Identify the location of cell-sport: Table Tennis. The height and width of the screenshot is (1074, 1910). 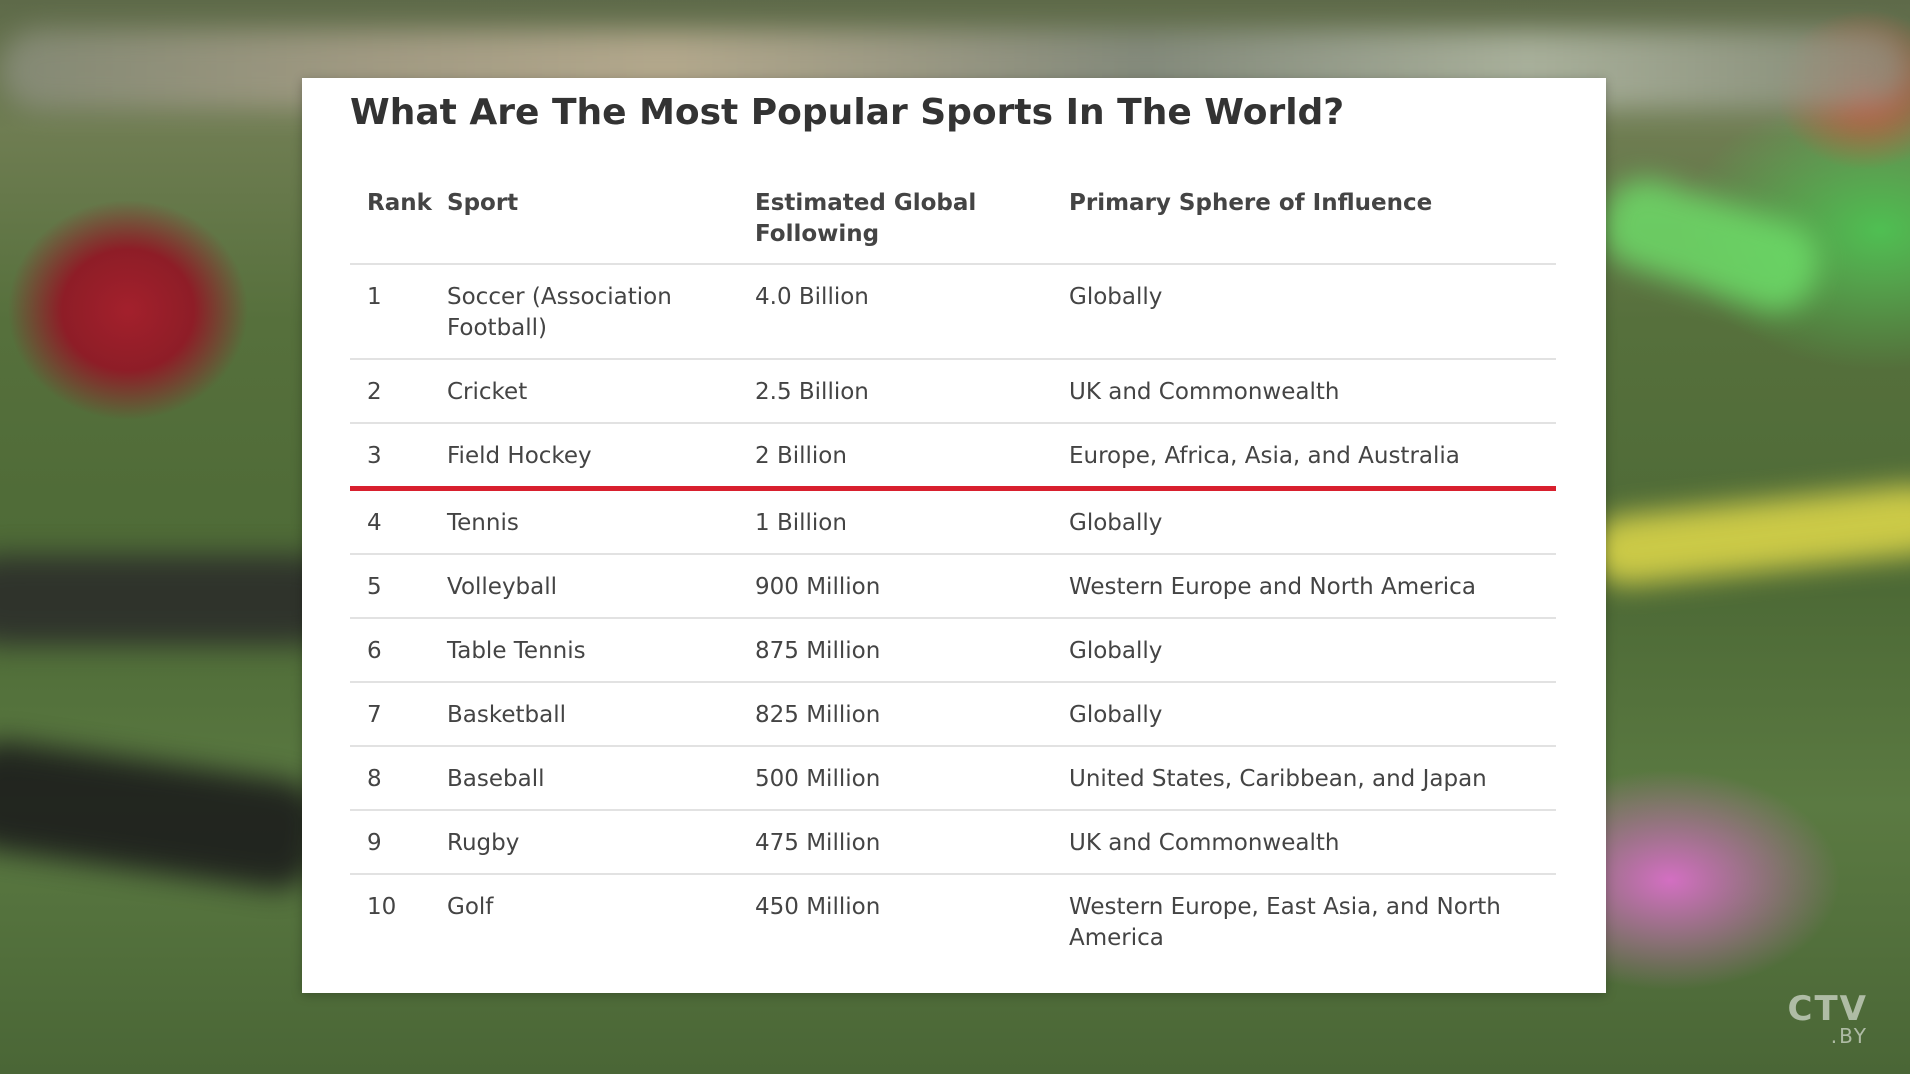
(584, 650).